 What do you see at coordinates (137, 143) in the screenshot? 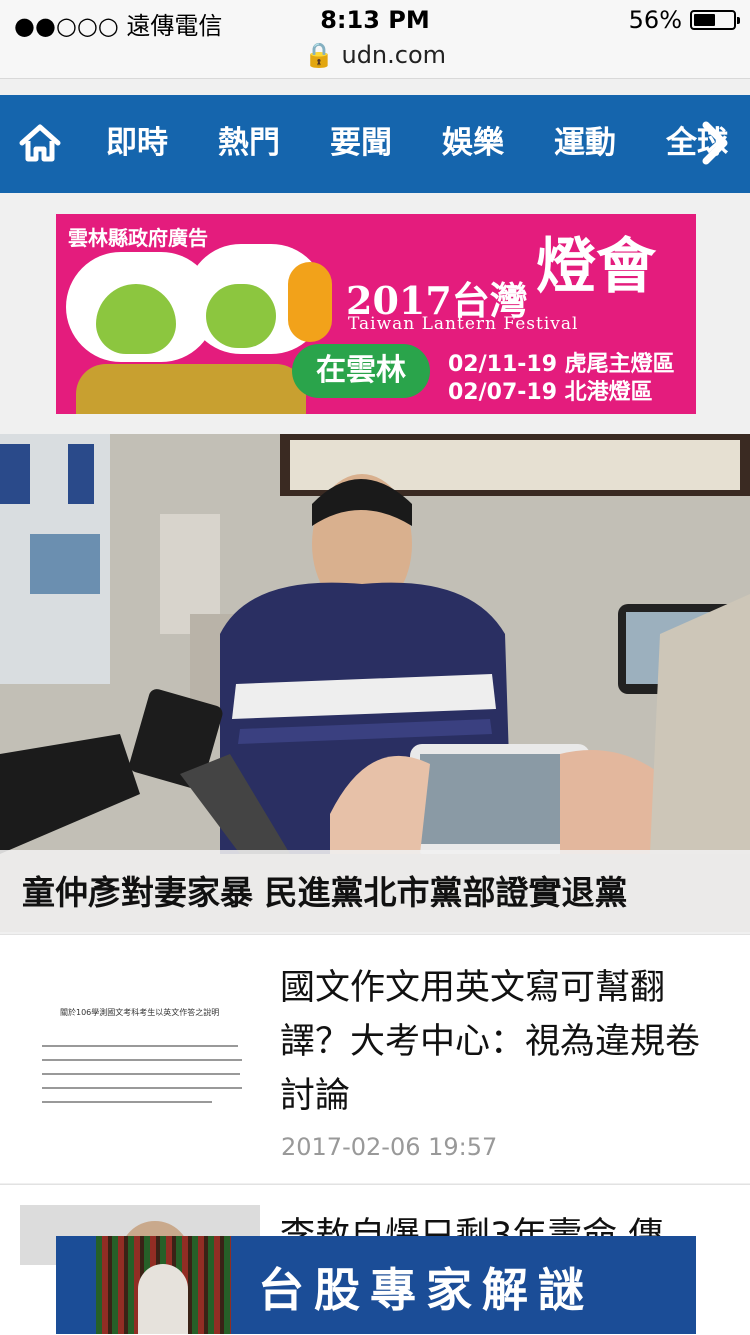
I see `nav-item-realtime: 即時` at bounding box center [137, 143].